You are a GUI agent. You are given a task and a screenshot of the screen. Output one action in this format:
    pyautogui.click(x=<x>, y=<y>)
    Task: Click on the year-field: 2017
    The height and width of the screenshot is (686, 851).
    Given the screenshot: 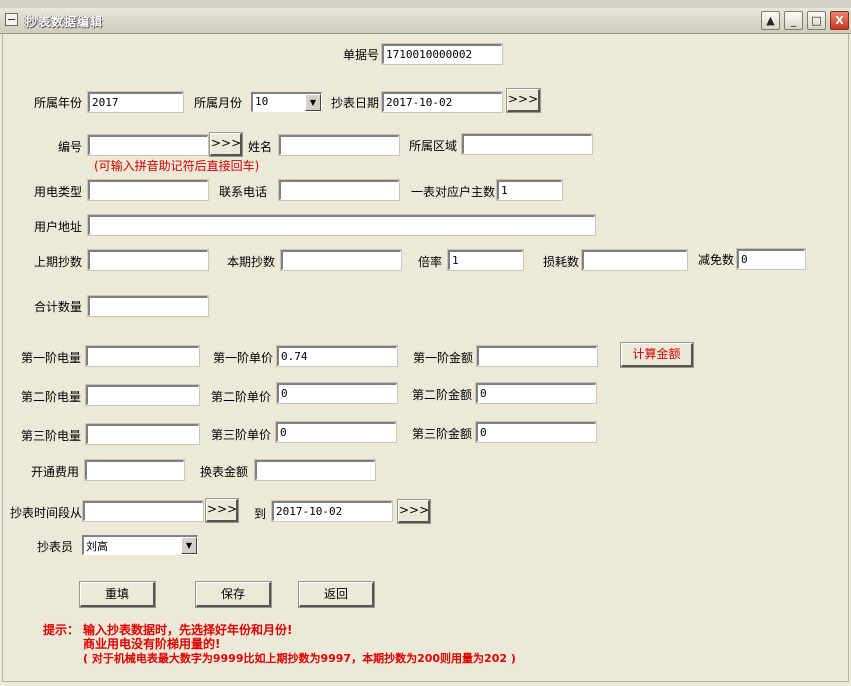 What is the action you would take?
    pyautogui.click(x=135, y=102)
    